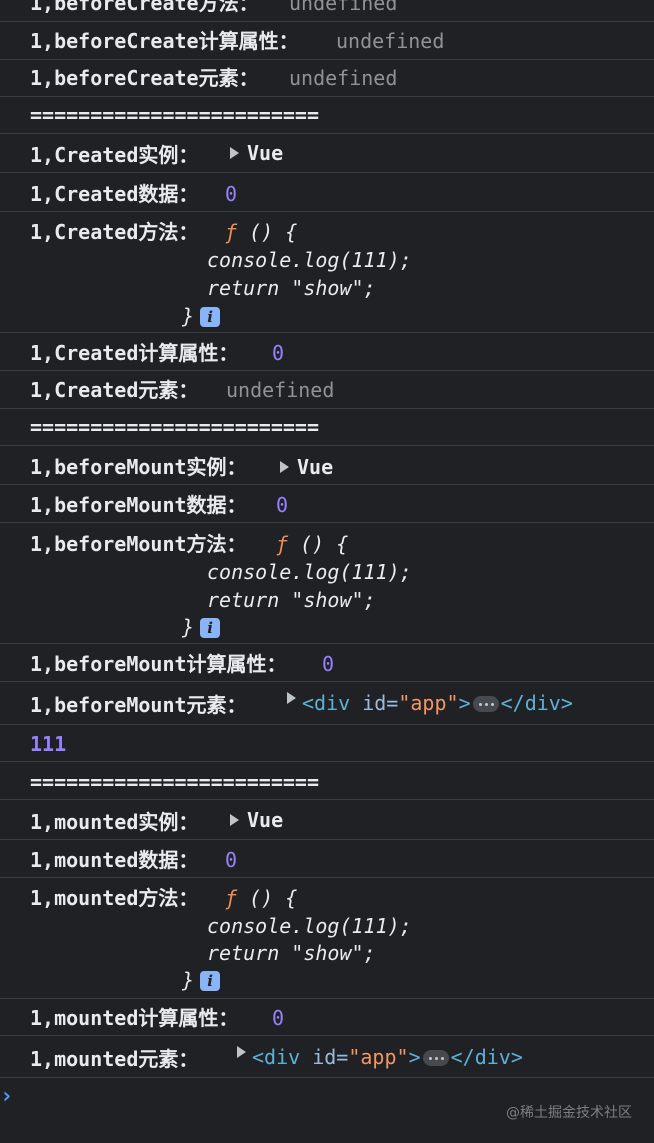 The image size is (654, 1143). I want to click on console-message: 111, so click(327, 743).